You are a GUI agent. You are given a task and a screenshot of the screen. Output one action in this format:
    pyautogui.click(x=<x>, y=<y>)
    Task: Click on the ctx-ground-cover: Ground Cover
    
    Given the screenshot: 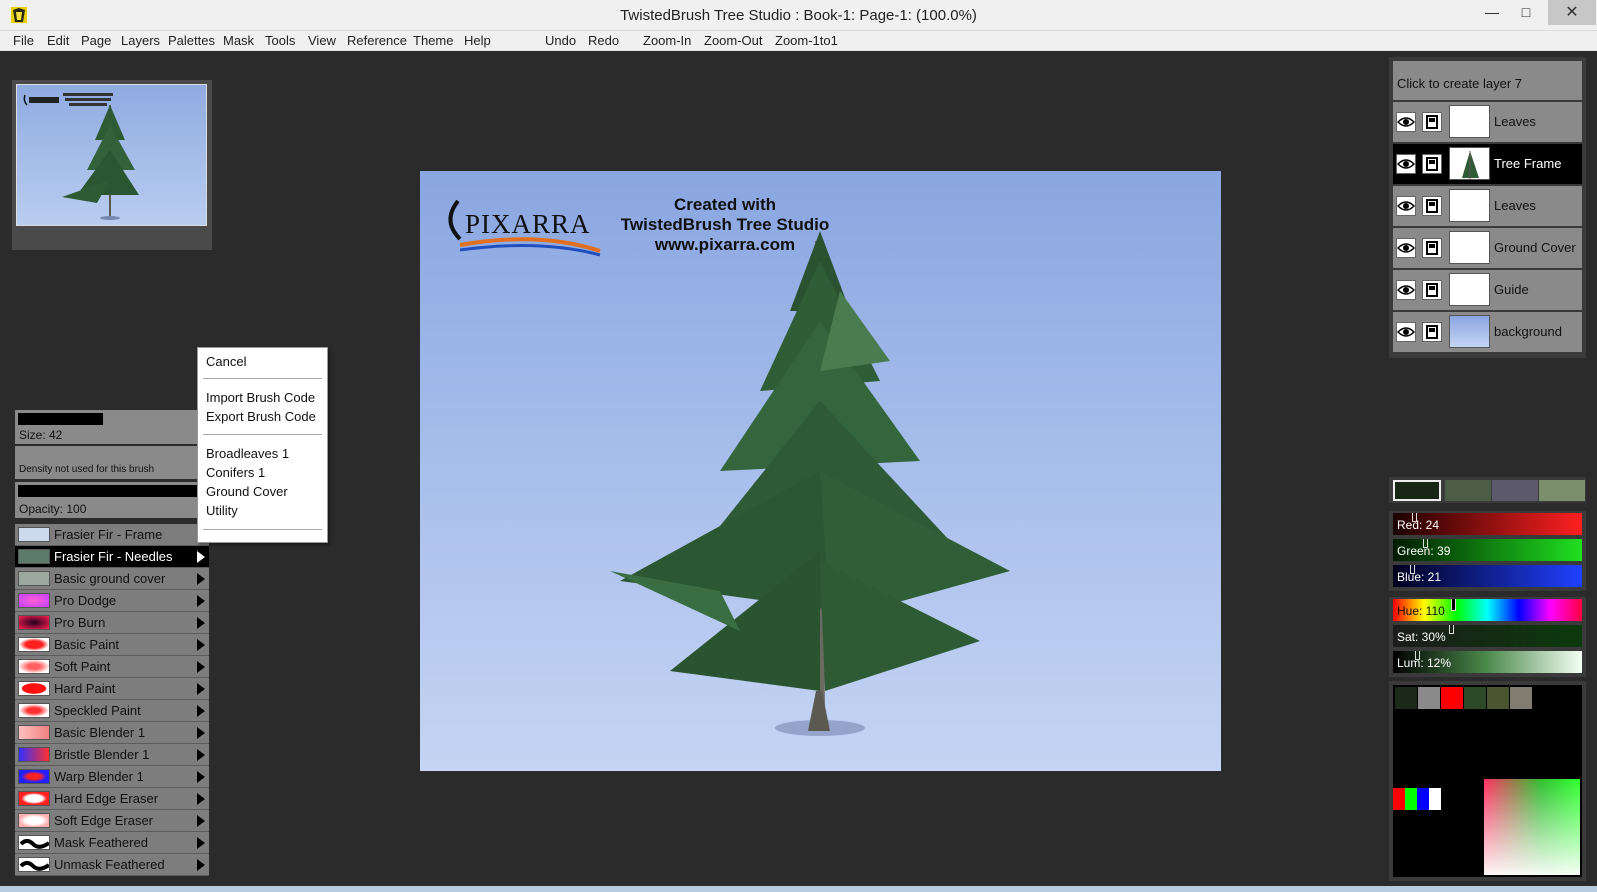 What is the action you would take?
    pyautogui.click(x=247, y=491)
    